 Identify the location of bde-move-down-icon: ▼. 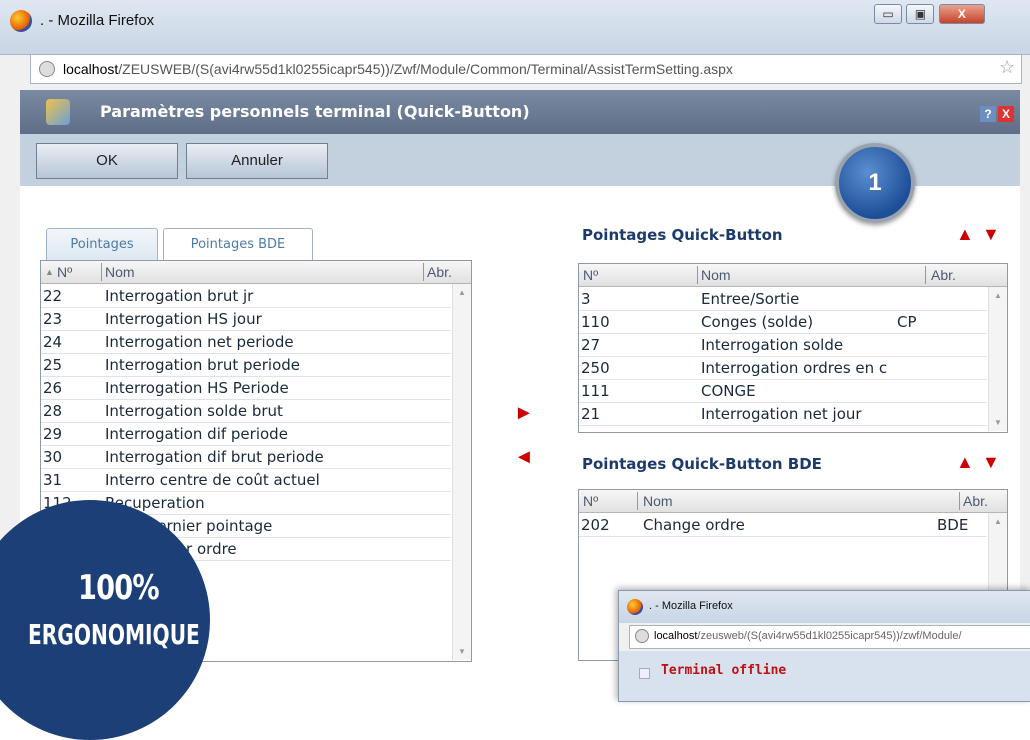
(991, 462).